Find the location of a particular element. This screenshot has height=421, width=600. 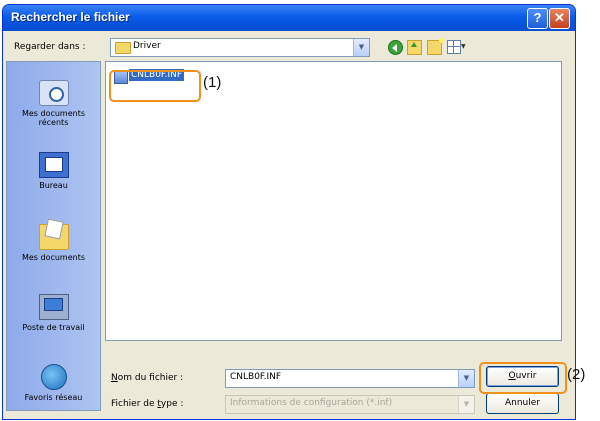

place-network: Favoris réseau is located at coordinates (53, 383).